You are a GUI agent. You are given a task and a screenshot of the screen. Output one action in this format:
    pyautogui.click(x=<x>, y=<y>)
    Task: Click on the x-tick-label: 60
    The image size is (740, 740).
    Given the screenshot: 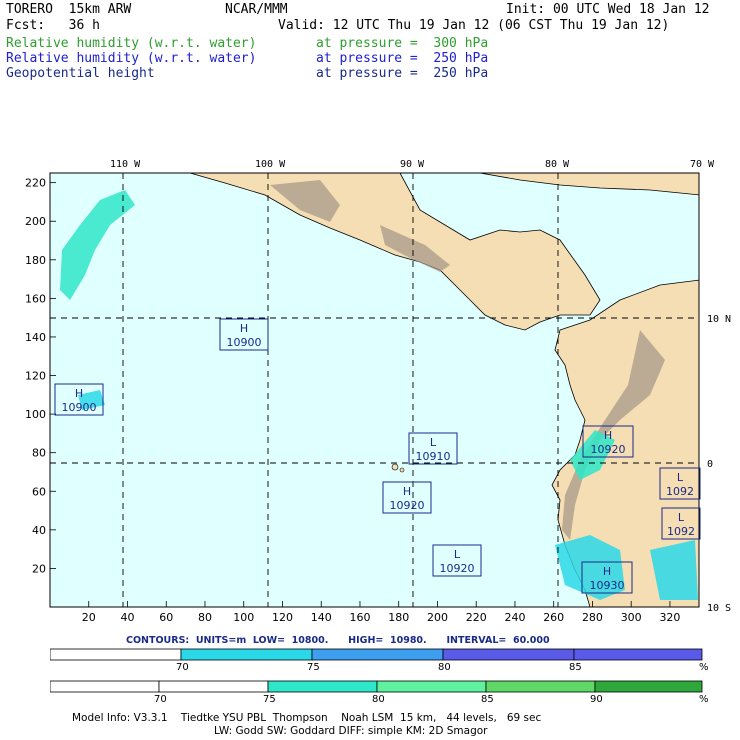 What is the action you would take?
    pyautogui.click(x=166, y=617)
    